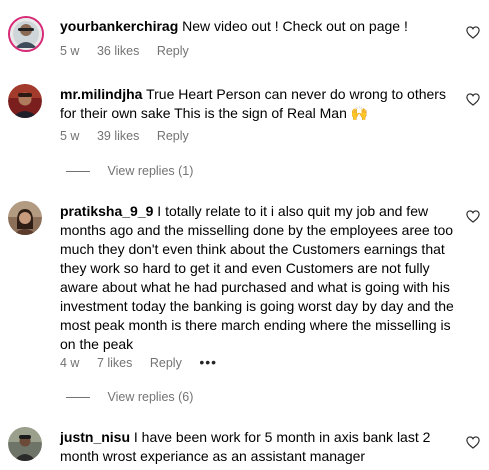  What do you see at coordinates (150, 171) in the screenshot?
I see `view-replies-label: View replies (1)` at bounding box center [150, 171].